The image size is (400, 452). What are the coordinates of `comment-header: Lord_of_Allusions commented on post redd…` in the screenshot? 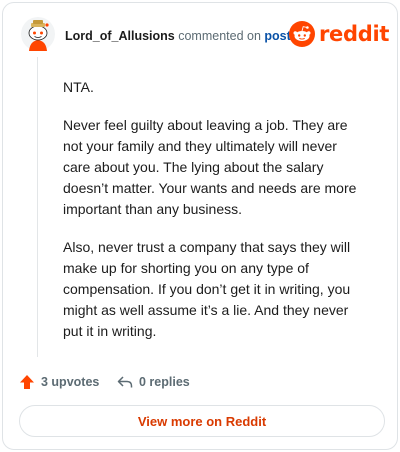 It's located at (204, 37).